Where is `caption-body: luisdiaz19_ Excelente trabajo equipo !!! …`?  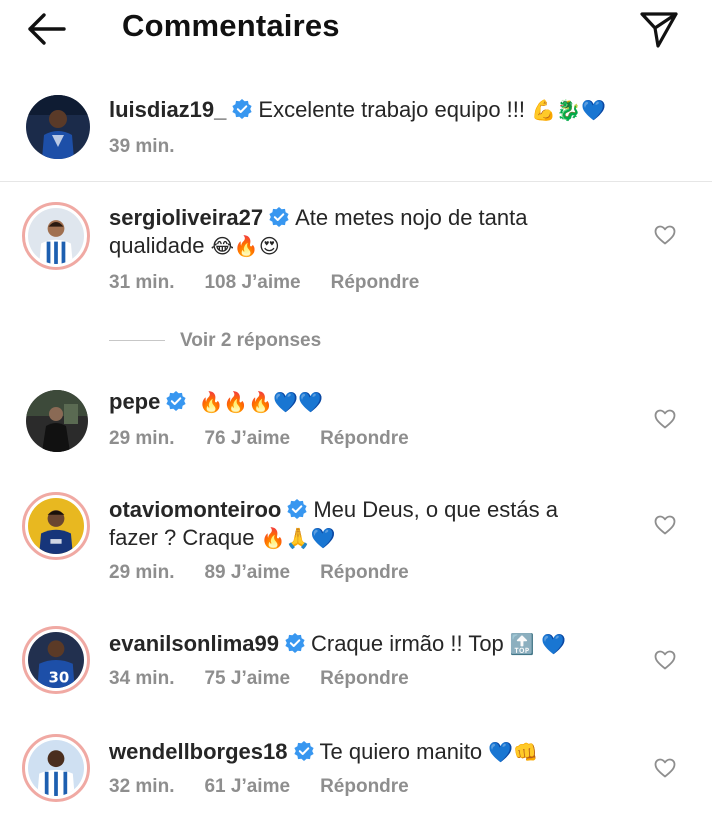
caption-body: luisdiaz19_ Excelente trabajo equipo !!! … is located at coordinates (359, 110).